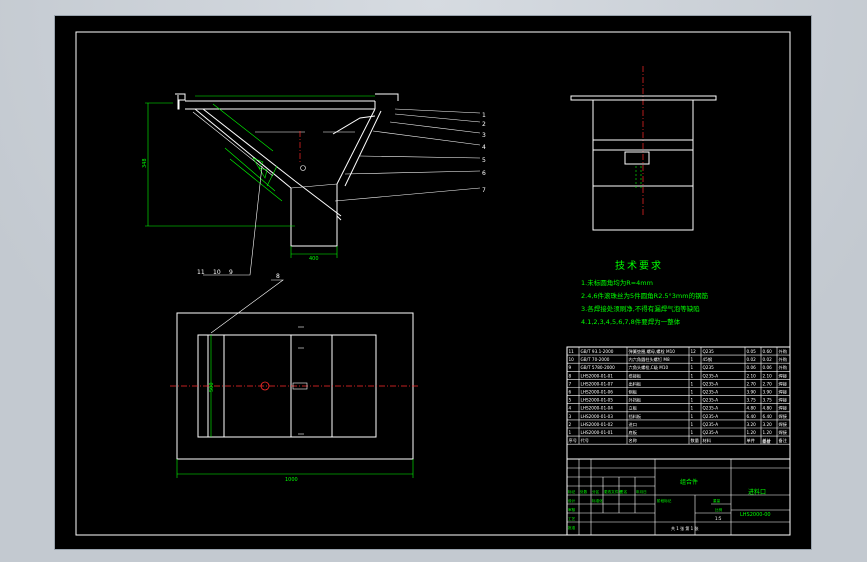 The image size is (867, 562). What do you see at coordinates (752, 375) in the screenshot?
I see `bom-row-8-weight: 2.10` at bounding box center [752, 375].